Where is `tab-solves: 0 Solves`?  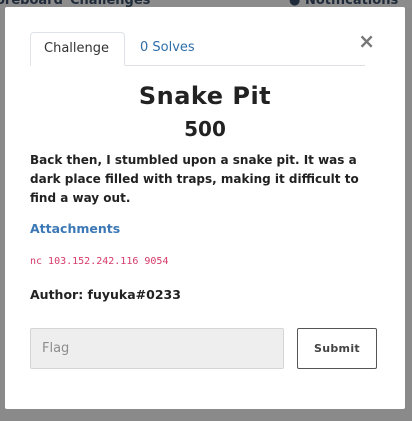 tab-solves: 0 Solves is located at coordinates (167, 49).